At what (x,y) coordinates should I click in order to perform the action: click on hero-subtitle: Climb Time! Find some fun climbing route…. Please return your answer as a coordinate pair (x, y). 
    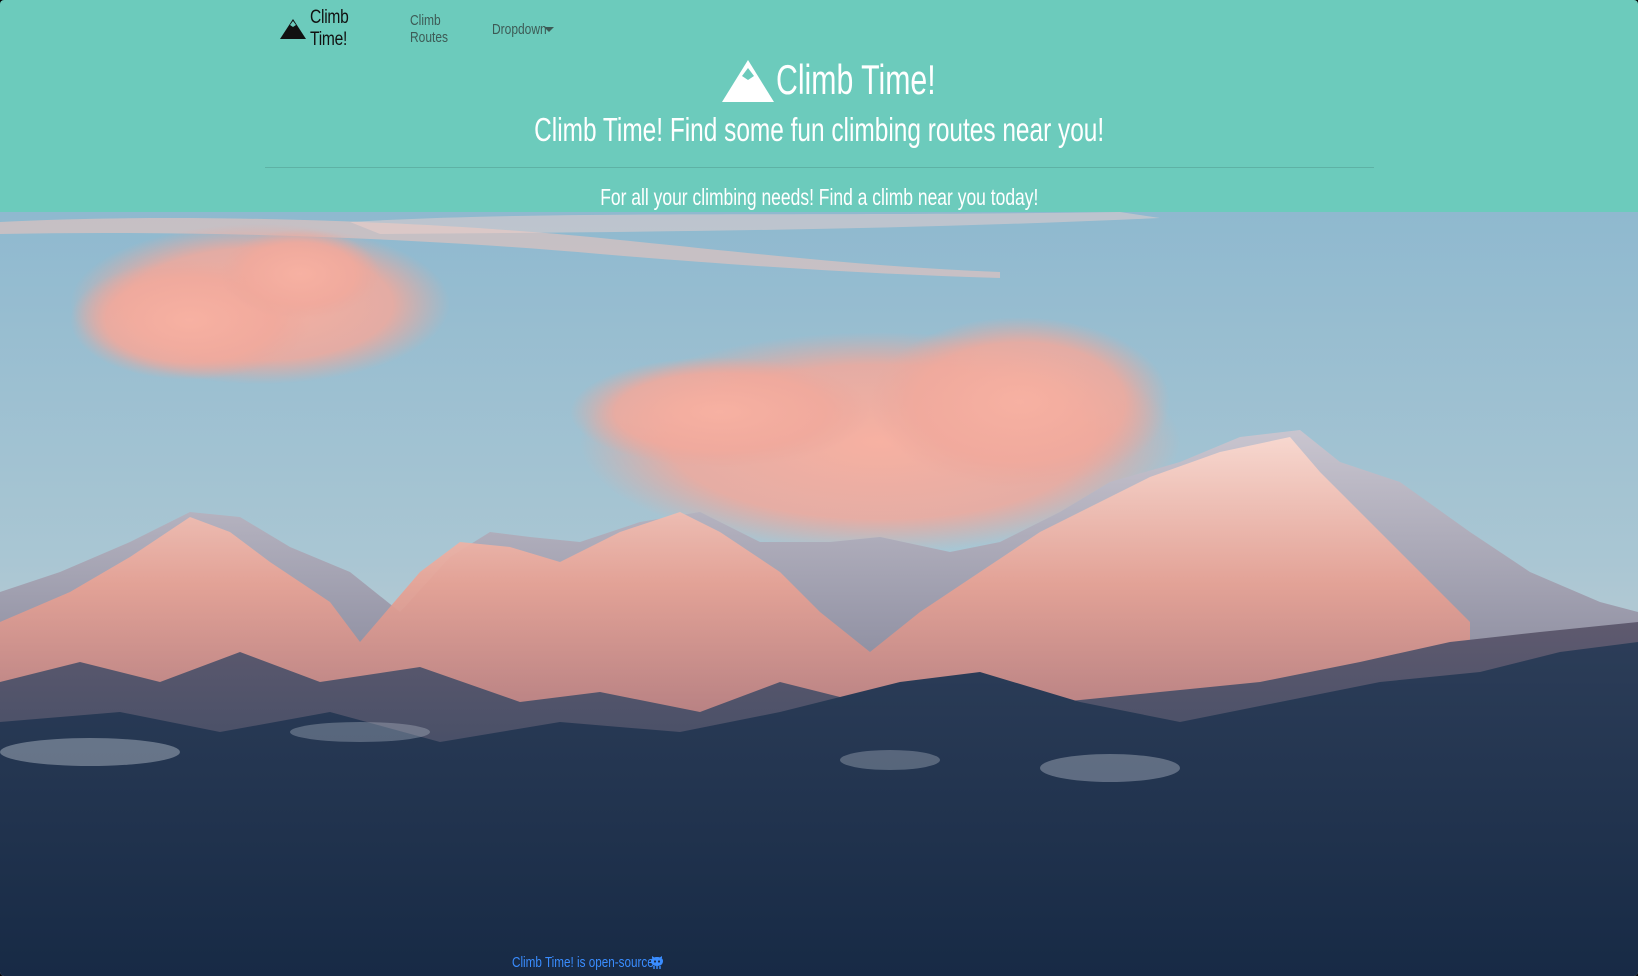
    Looking at the image, I should click on (819, 130).